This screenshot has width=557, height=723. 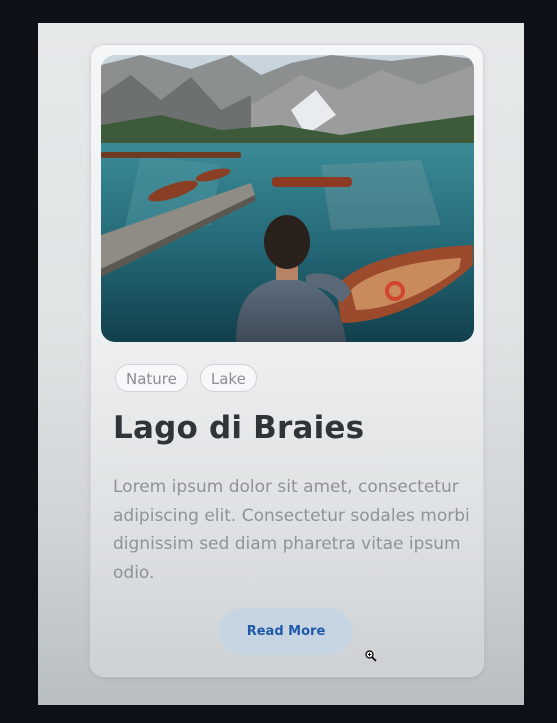 What do you see at coordinates (239, 428) in the screenshot?
I see `card-title: Lago di Braies` at bounding box center [239, 428].